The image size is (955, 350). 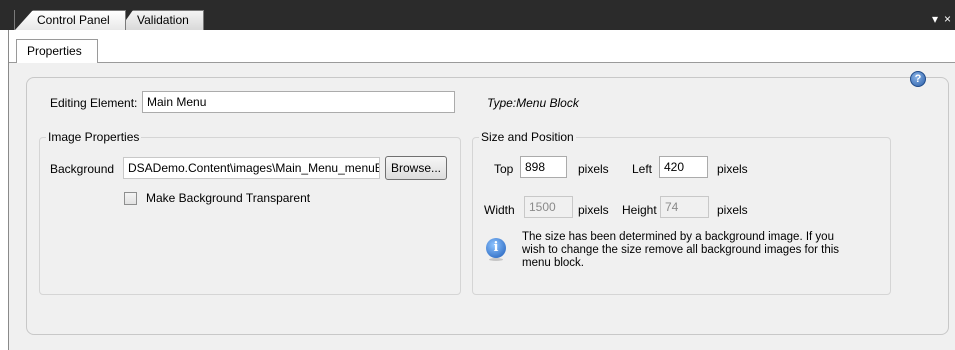 I want to click on top-field: 898, so click(x=543, y=167).